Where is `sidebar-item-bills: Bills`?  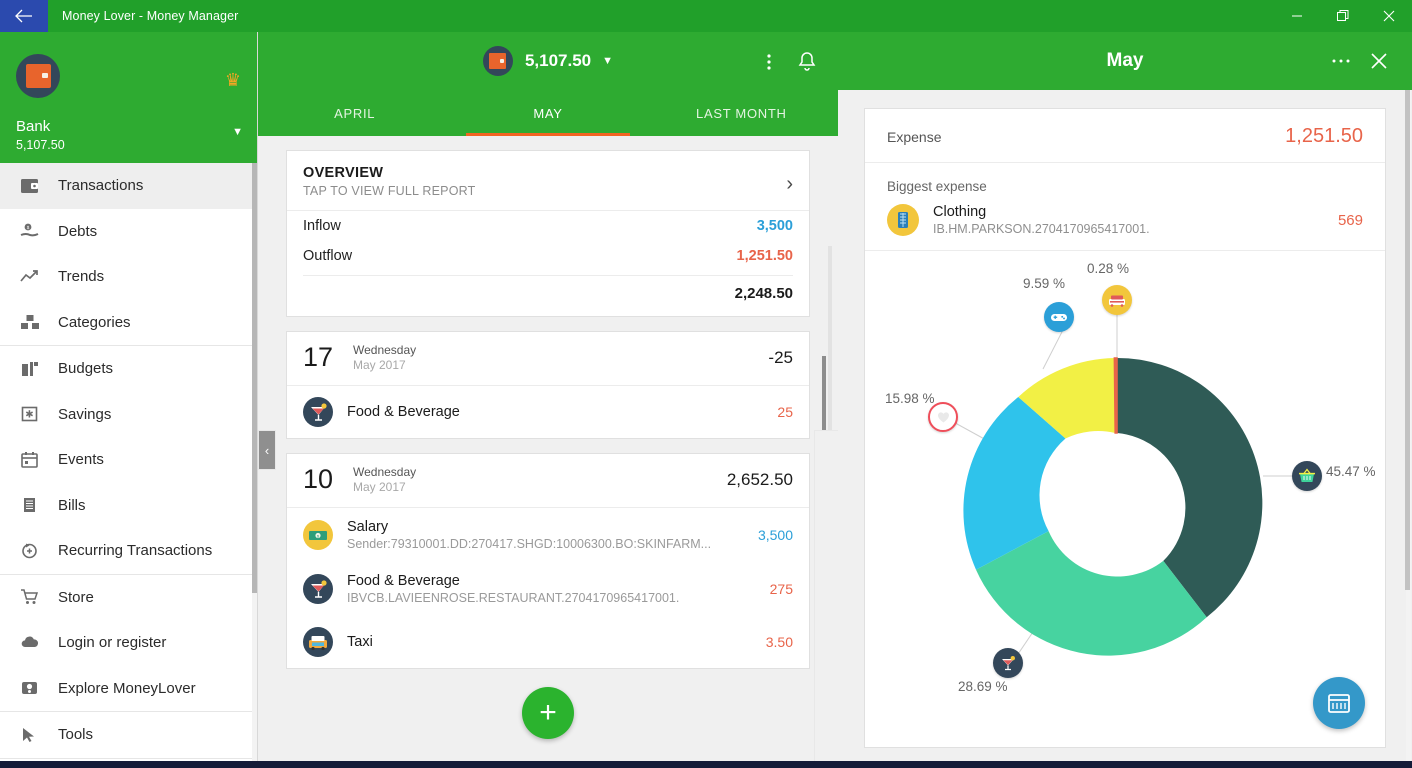
sidebar-item-bills: Bills is located at coordinates (128, 506).